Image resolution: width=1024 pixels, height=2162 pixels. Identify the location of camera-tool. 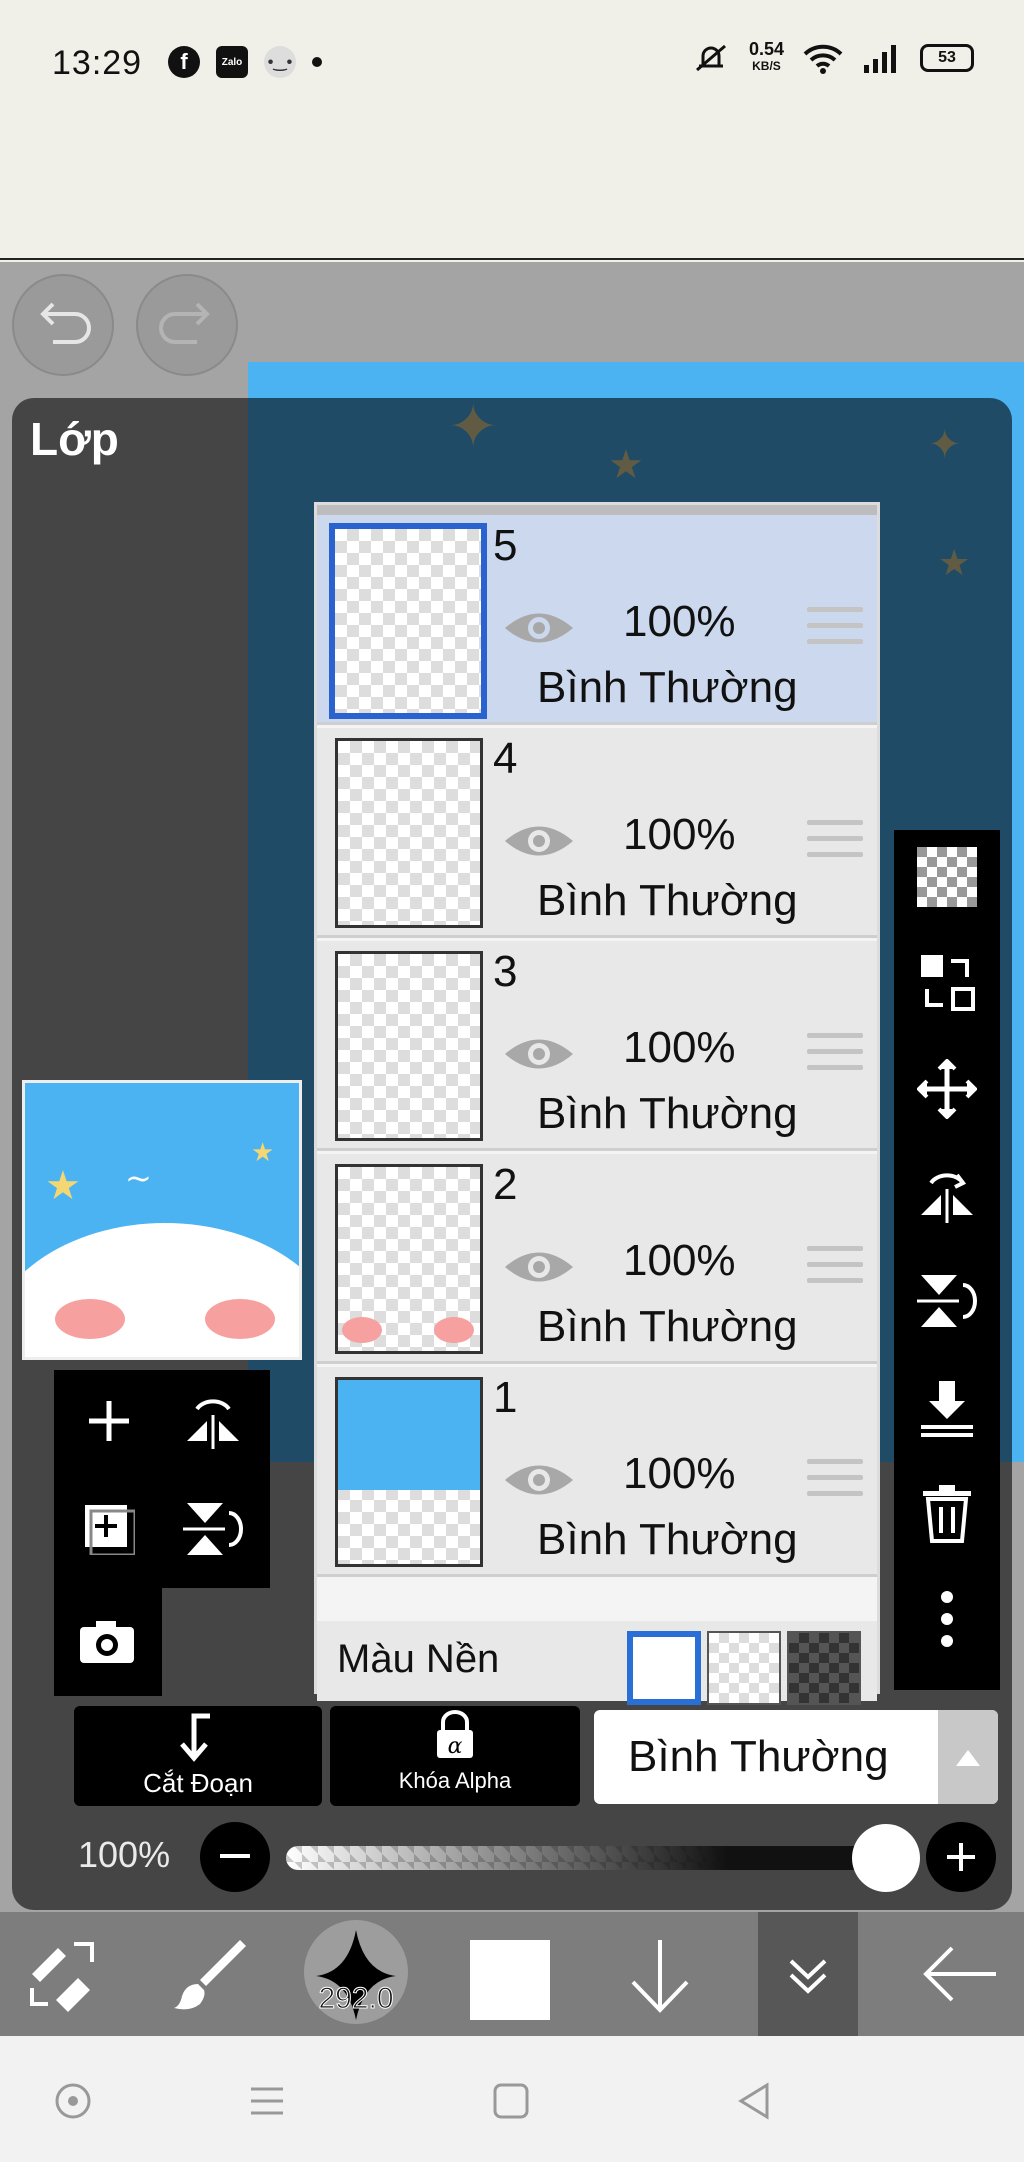
(108, 1641).